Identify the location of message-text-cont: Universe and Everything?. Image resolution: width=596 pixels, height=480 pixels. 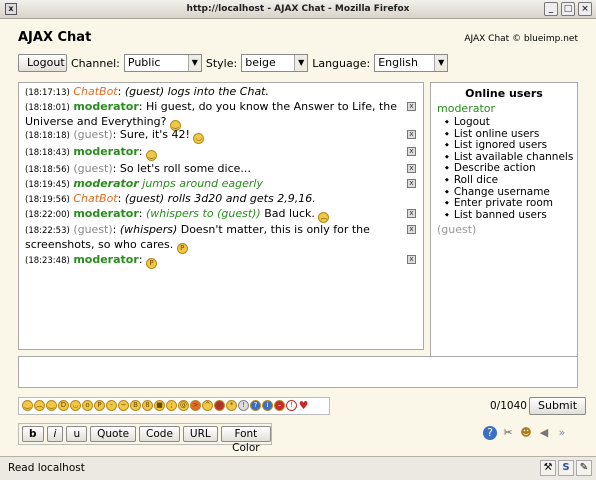
(96, 121).